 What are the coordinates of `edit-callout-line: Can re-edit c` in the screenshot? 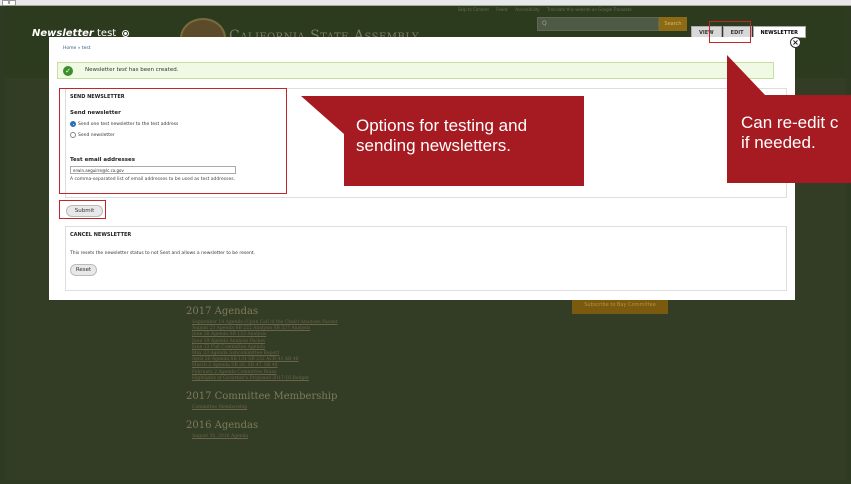 It's located at (790, 122).